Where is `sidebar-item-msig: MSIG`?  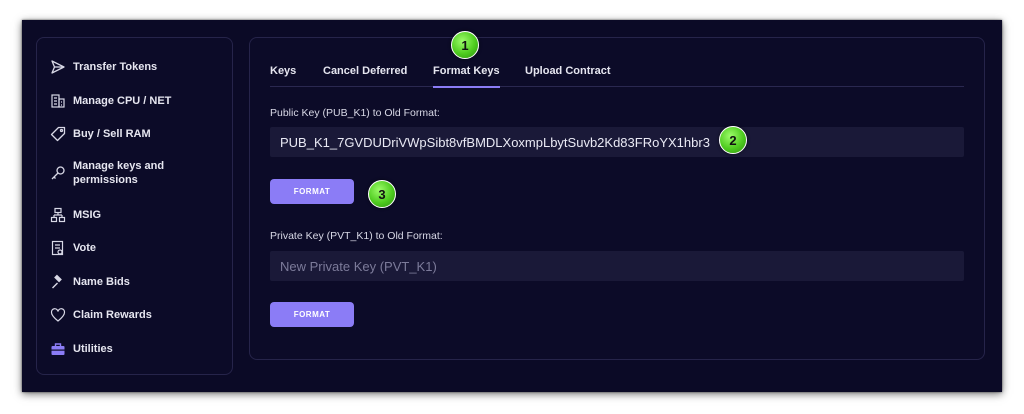 sidebar-item-msig: MSIG is located at coordinates (75, 215).